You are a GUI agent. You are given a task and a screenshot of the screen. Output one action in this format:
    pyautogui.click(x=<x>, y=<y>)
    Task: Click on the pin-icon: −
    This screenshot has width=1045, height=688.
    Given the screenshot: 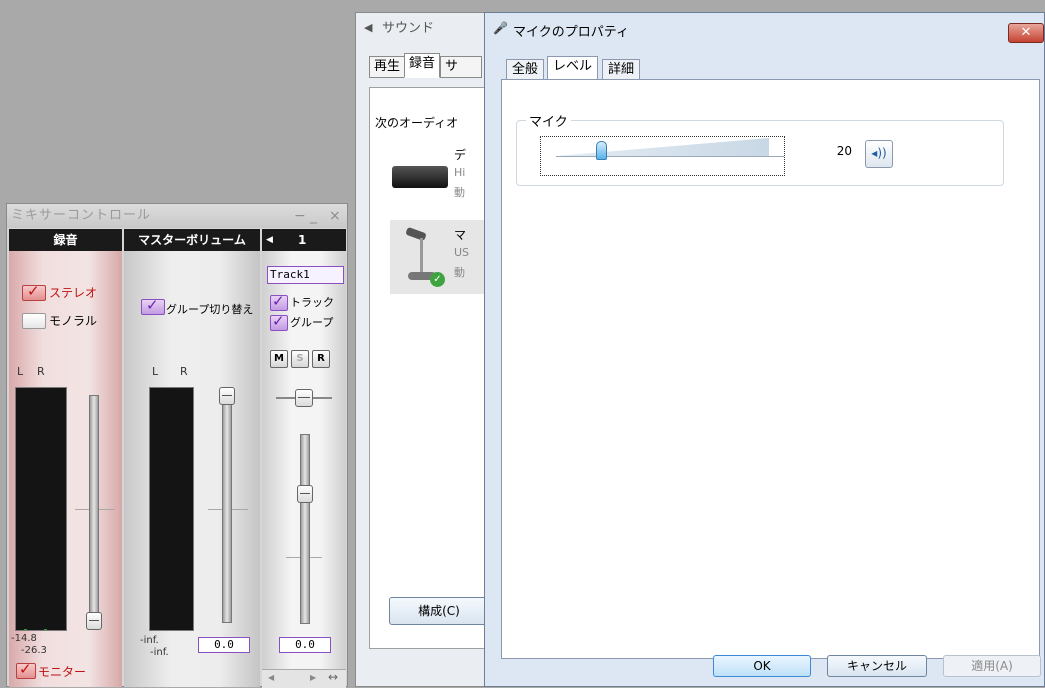 What is the action you would take?
    pyautogui.click(x=300, y=216)
    